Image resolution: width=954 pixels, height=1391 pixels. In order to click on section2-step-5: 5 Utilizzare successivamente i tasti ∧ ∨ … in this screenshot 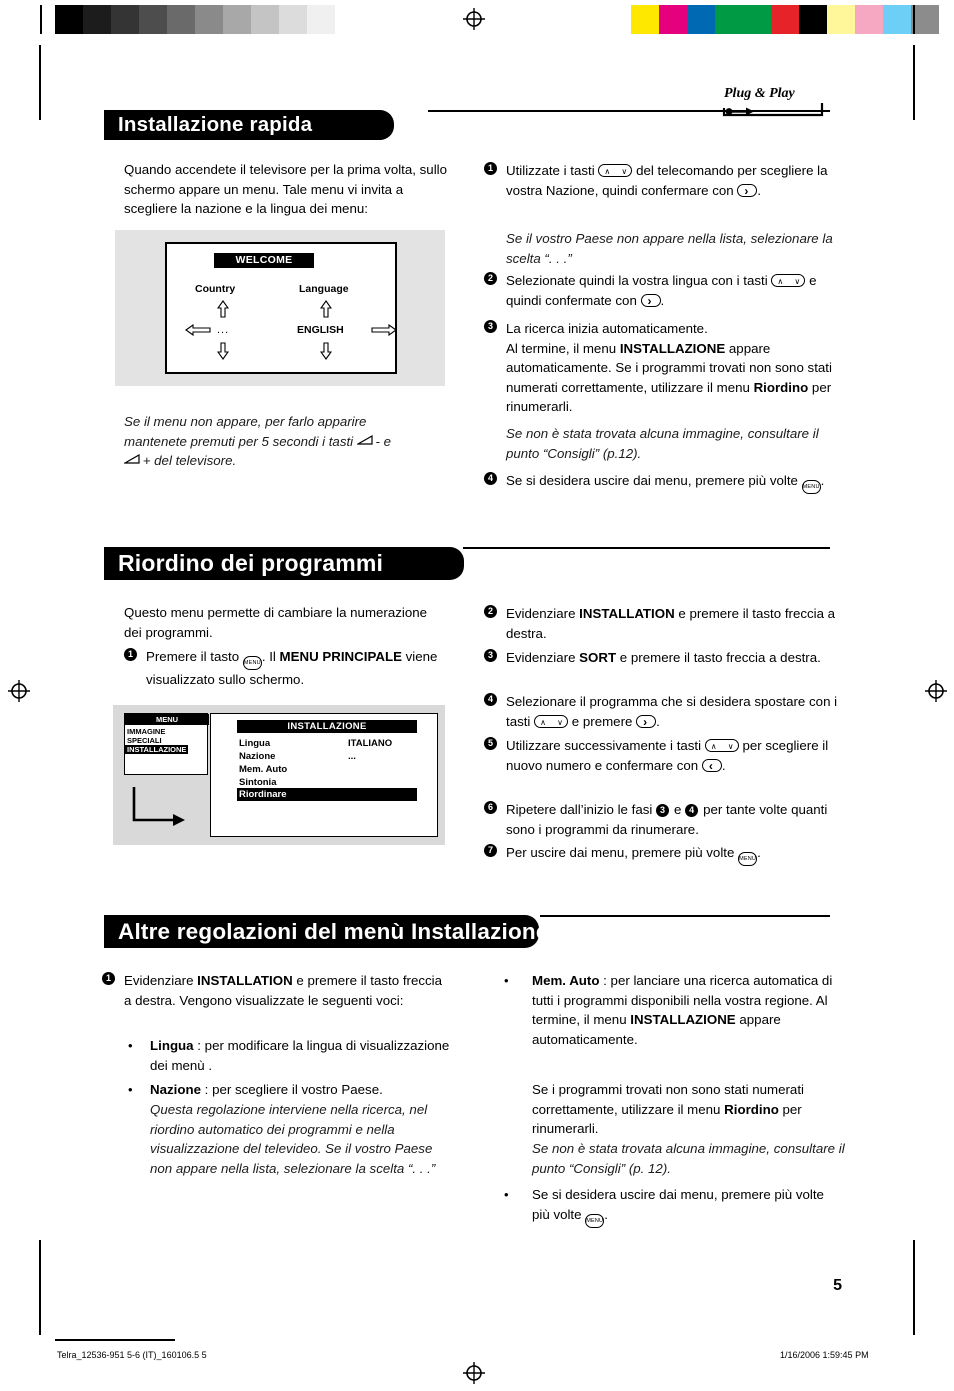, I will do `click(667, 756)`.